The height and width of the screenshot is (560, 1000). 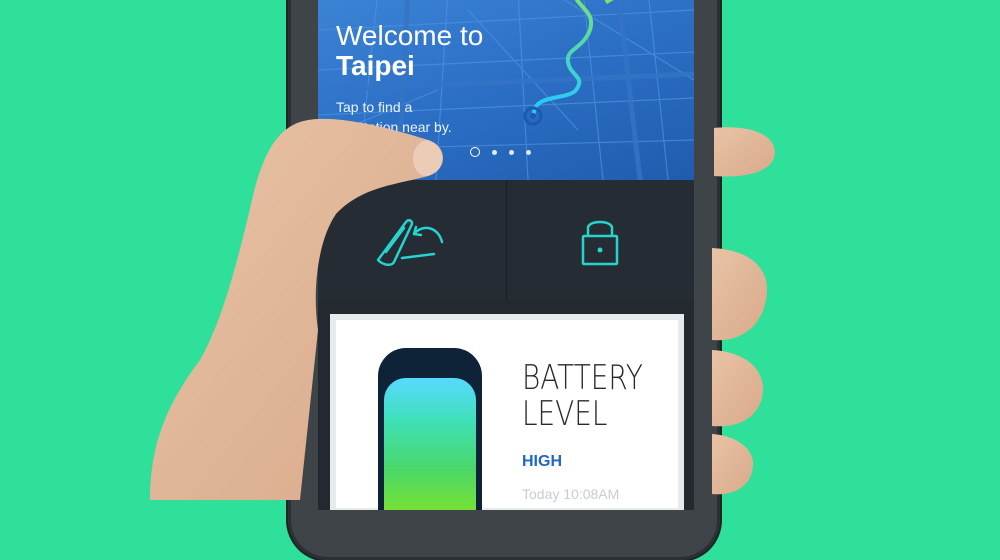 I want to click on lock-icon, so click(x=600, y=243).